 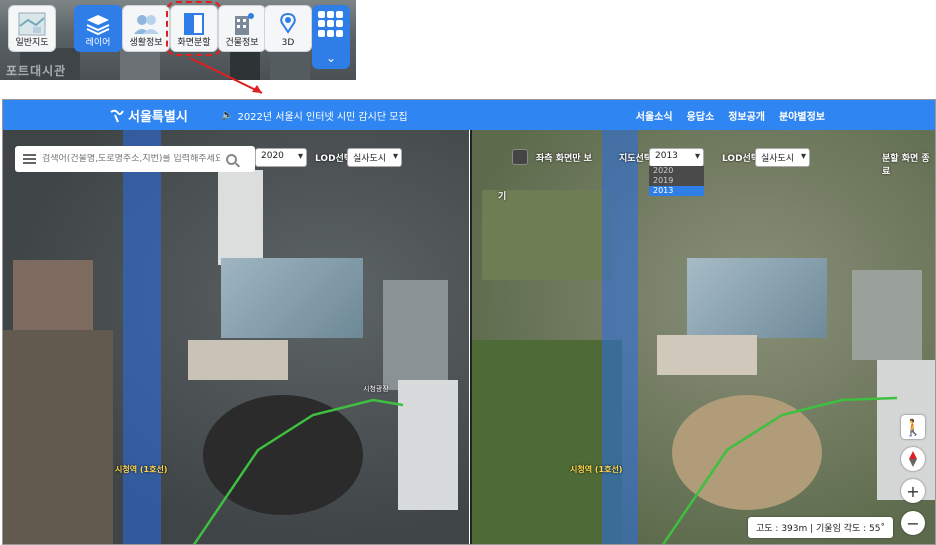 I want to click on split-screen-icon, so click(x=194, y=24).